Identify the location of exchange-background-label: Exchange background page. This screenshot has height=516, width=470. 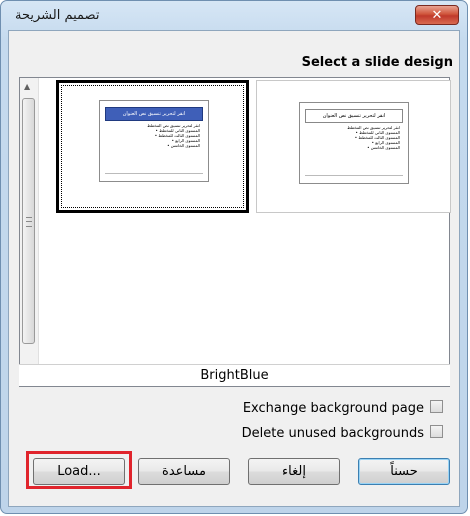
(333, 408).